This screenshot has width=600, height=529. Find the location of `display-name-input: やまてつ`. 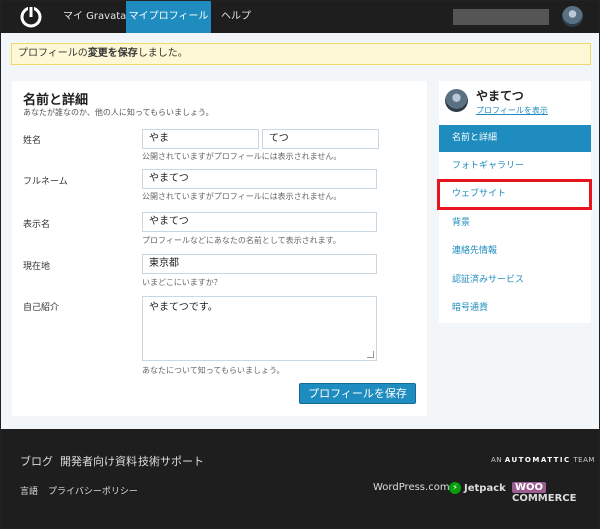

display-name-input: やまてつ is located at coordinates (259, 222).